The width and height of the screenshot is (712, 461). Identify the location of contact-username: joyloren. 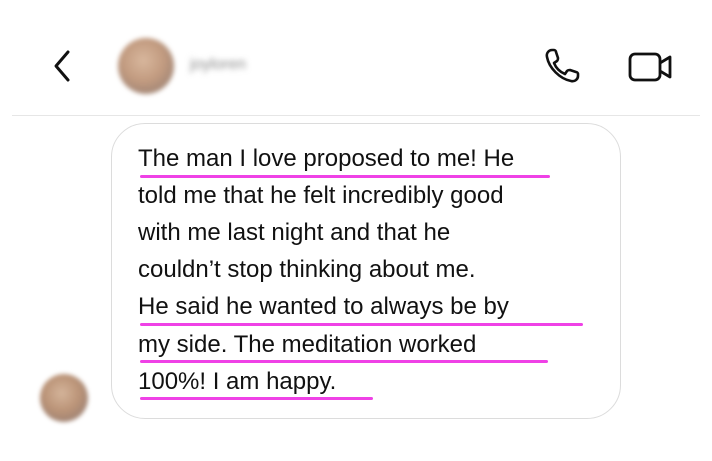
(250, 67).